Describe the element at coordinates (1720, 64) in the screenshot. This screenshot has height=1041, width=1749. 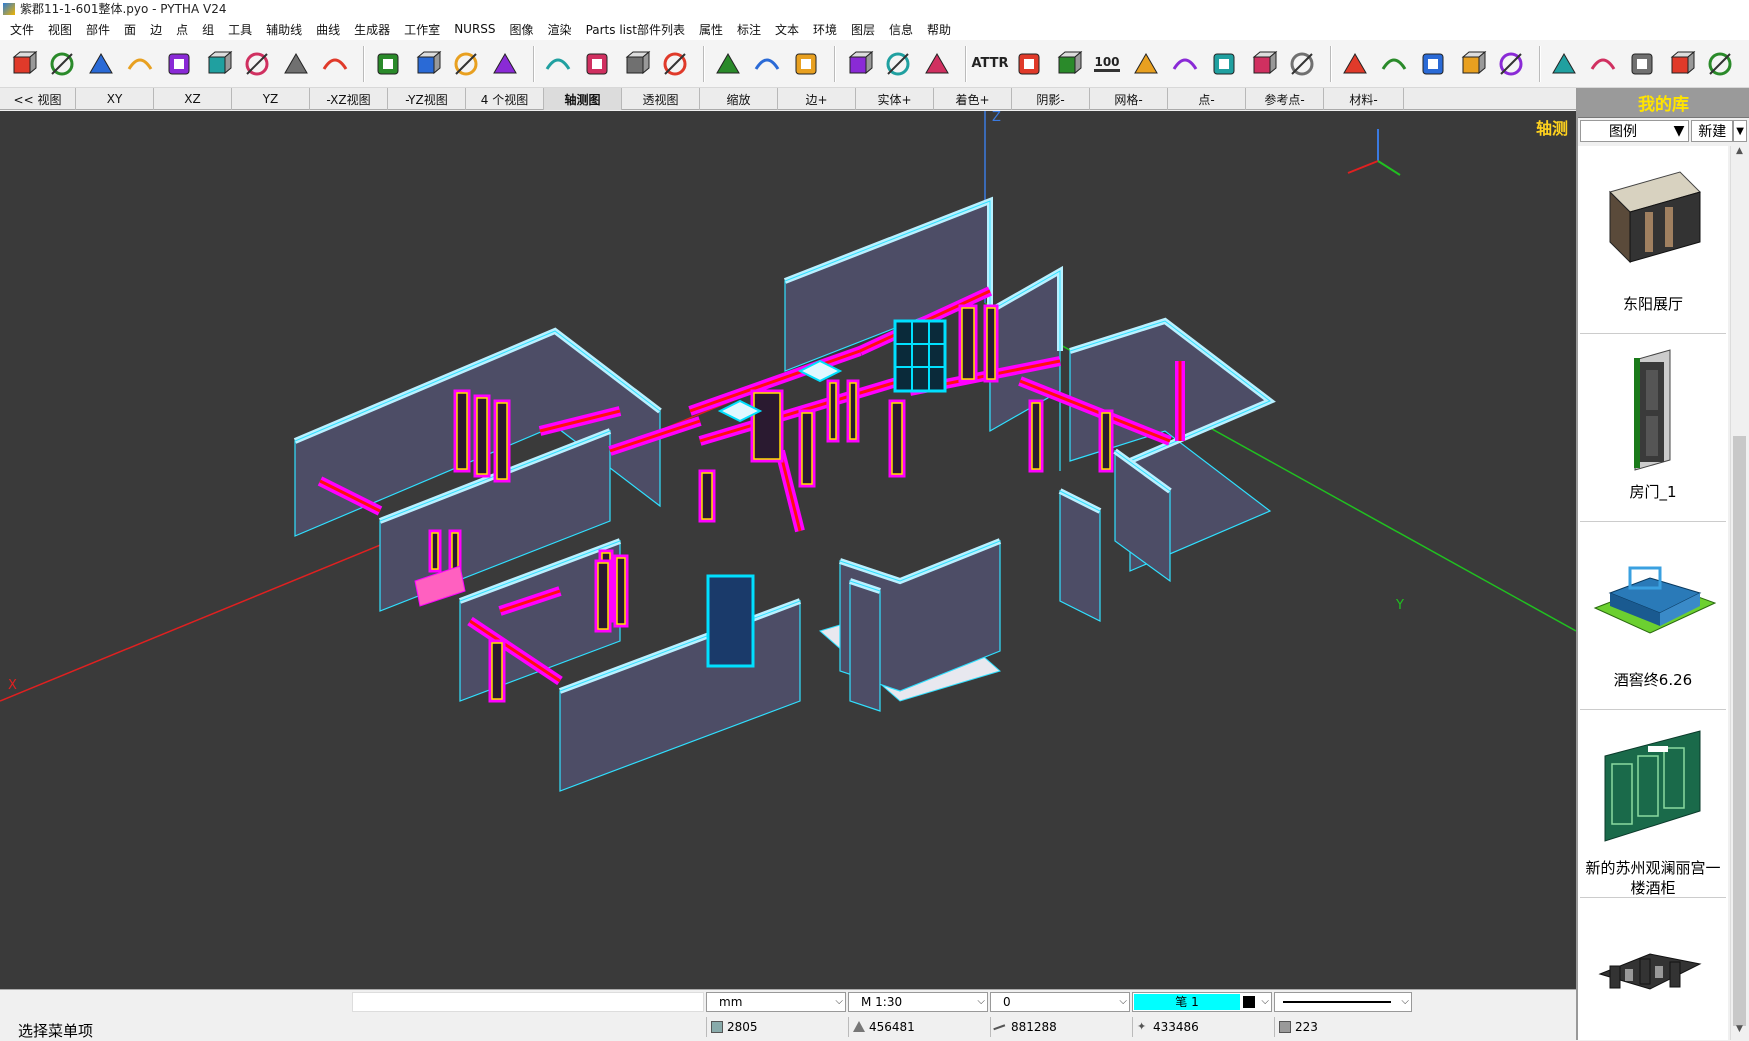
I see `text-replace-icon` at that location.